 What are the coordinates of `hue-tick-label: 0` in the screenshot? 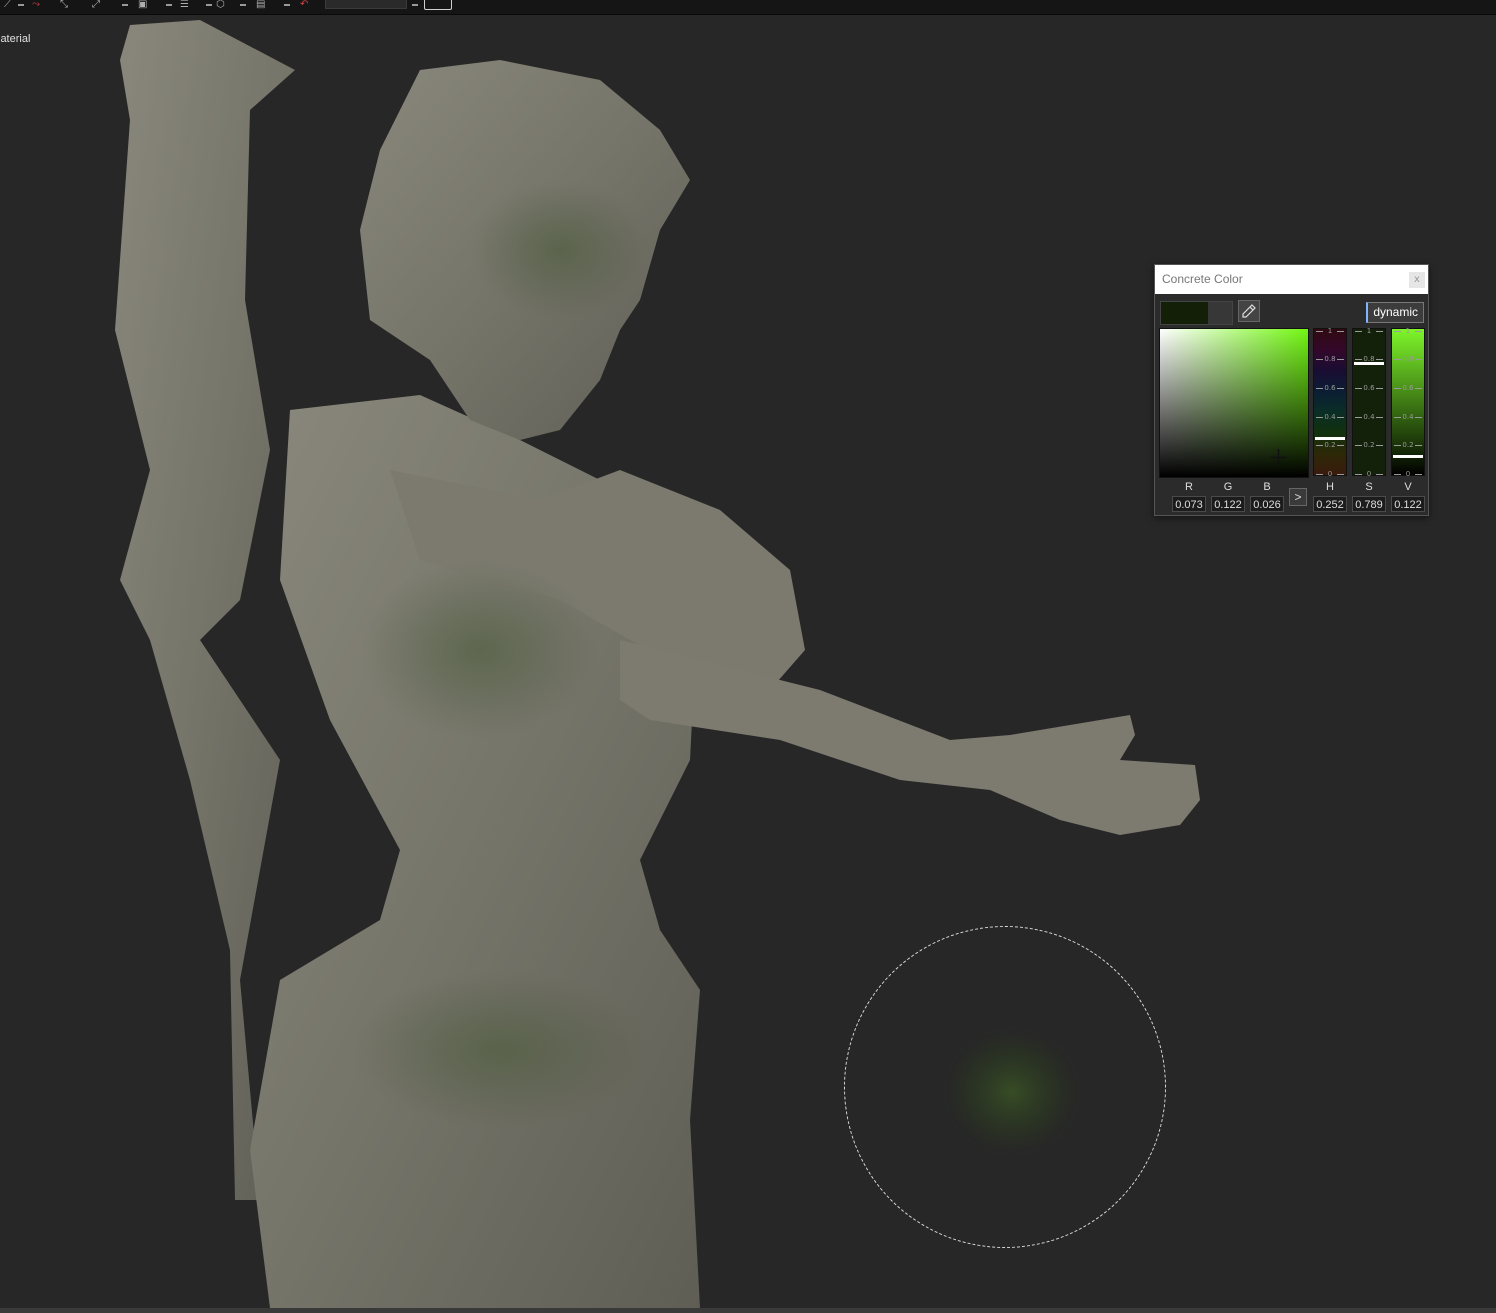 It's located at (1330, 474).